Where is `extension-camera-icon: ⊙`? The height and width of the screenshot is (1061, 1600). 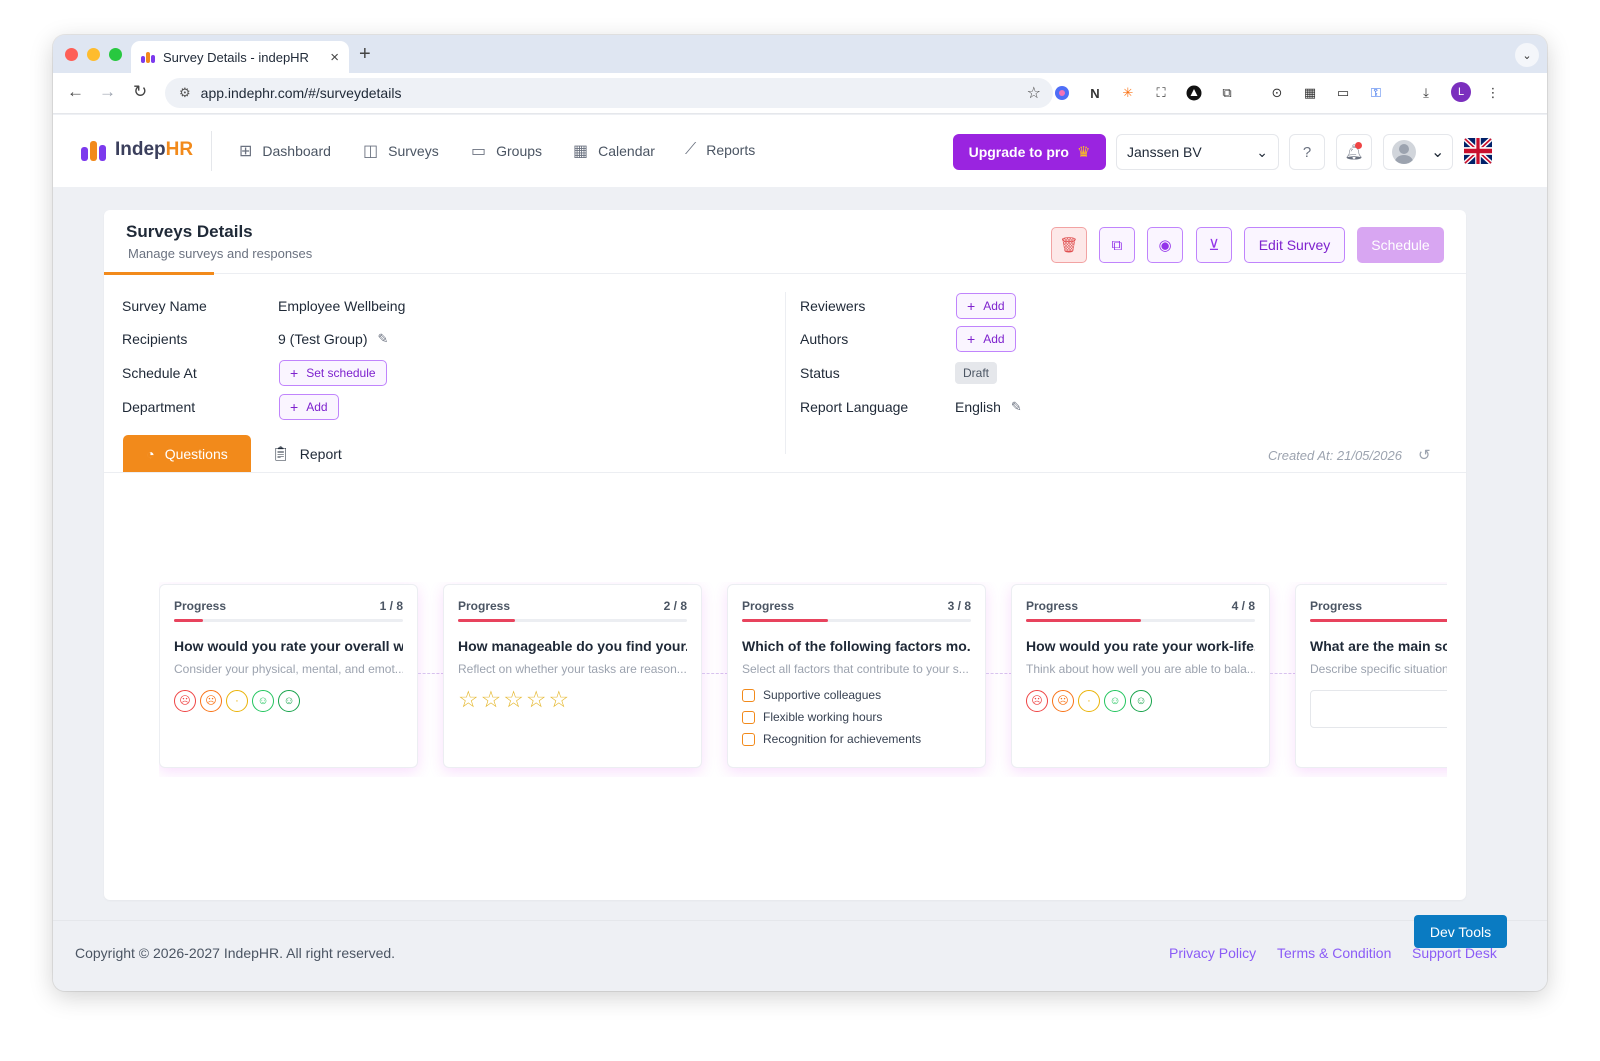 extension-camera-icon: ⊙ is located at coordinates (1277, 93).